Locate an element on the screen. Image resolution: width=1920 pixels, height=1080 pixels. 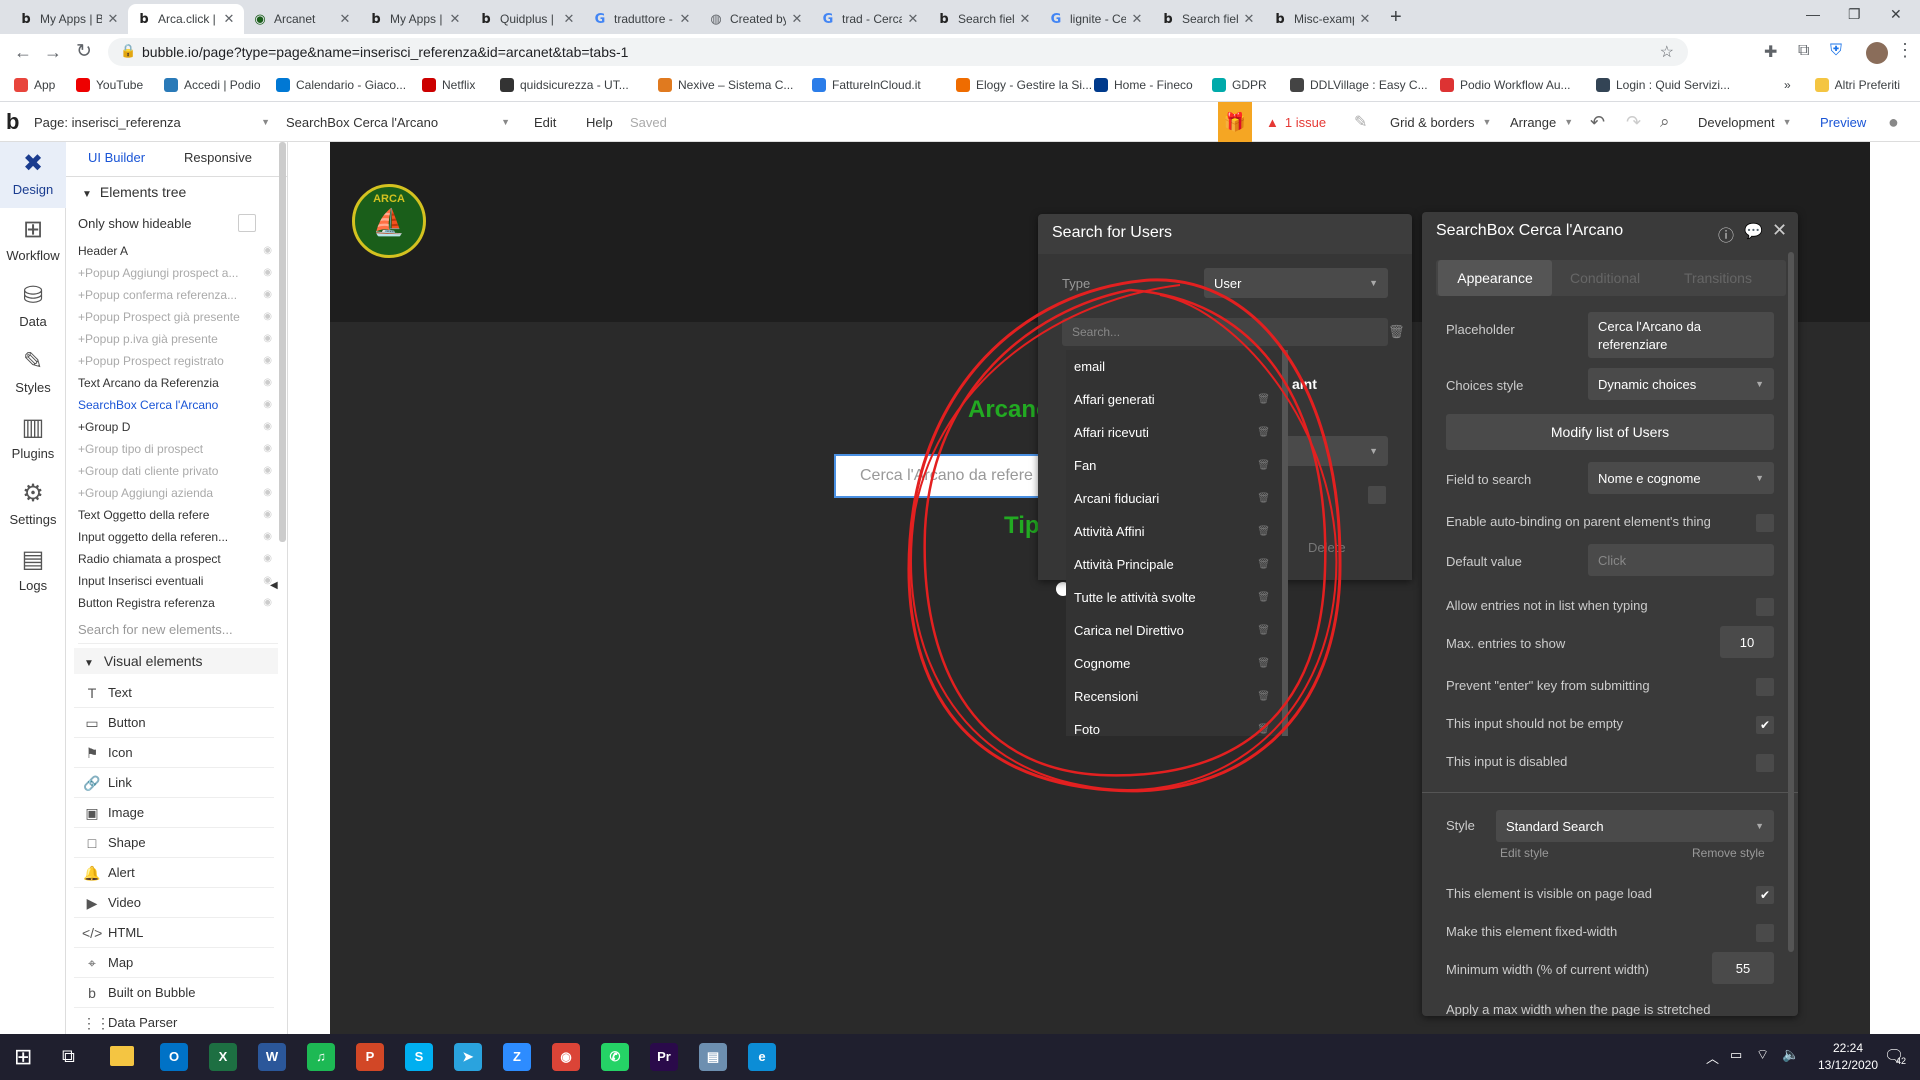
user-account-icon: ● is located at coordinates (1893, 122).